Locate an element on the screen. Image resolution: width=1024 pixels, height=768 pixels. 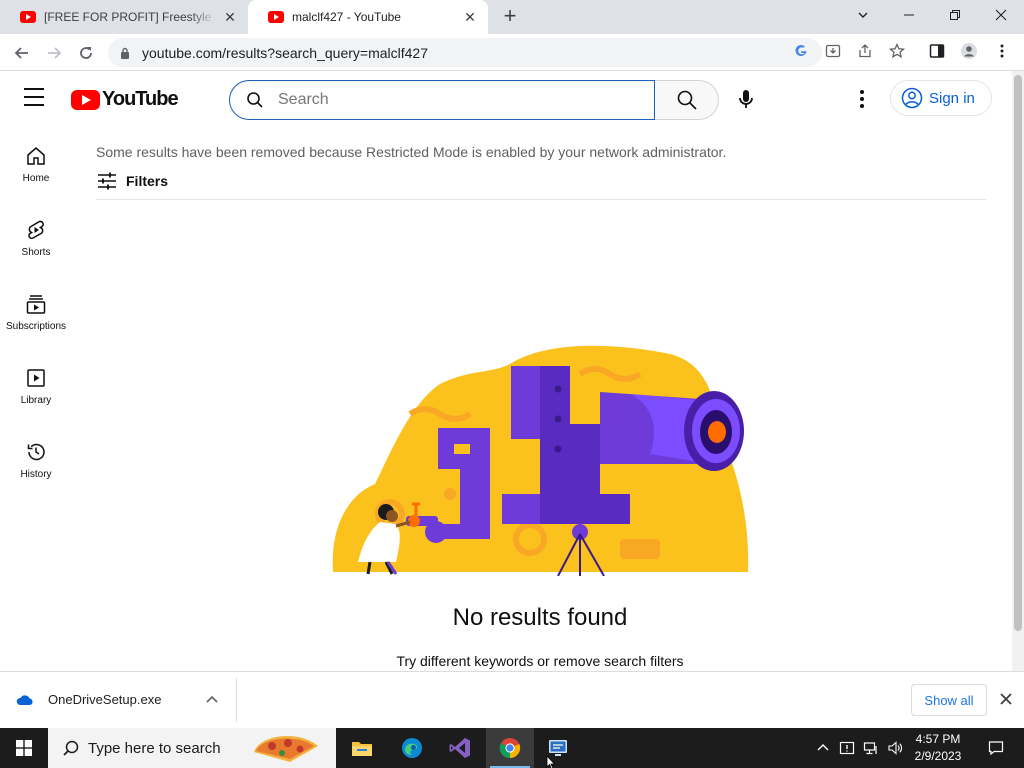
no-results-title: No results found is located at coordinates (540, 617).